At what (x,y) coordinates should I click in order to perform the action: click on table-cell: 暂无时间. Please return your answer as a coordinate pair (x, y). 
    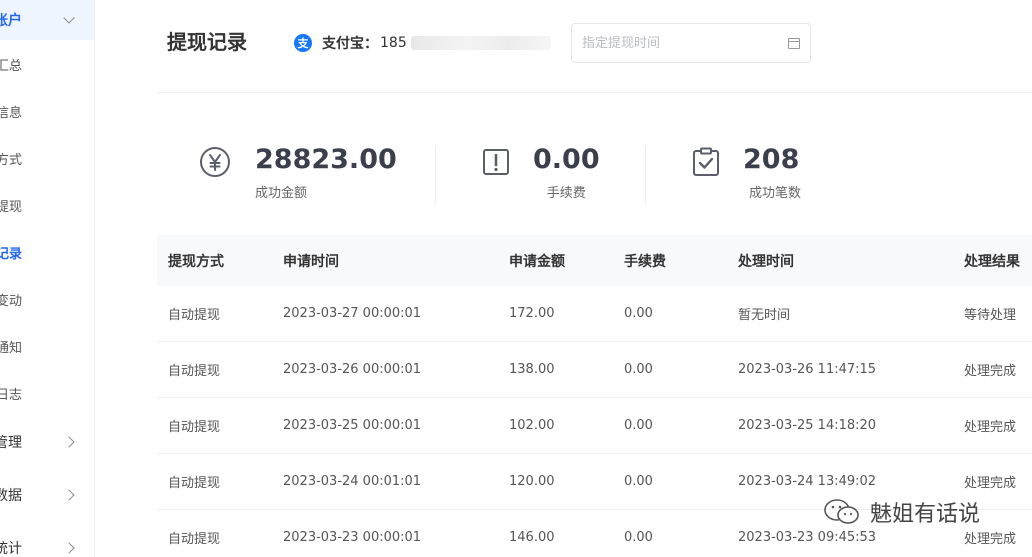
    Looking at the image, I should click on (764, 315).